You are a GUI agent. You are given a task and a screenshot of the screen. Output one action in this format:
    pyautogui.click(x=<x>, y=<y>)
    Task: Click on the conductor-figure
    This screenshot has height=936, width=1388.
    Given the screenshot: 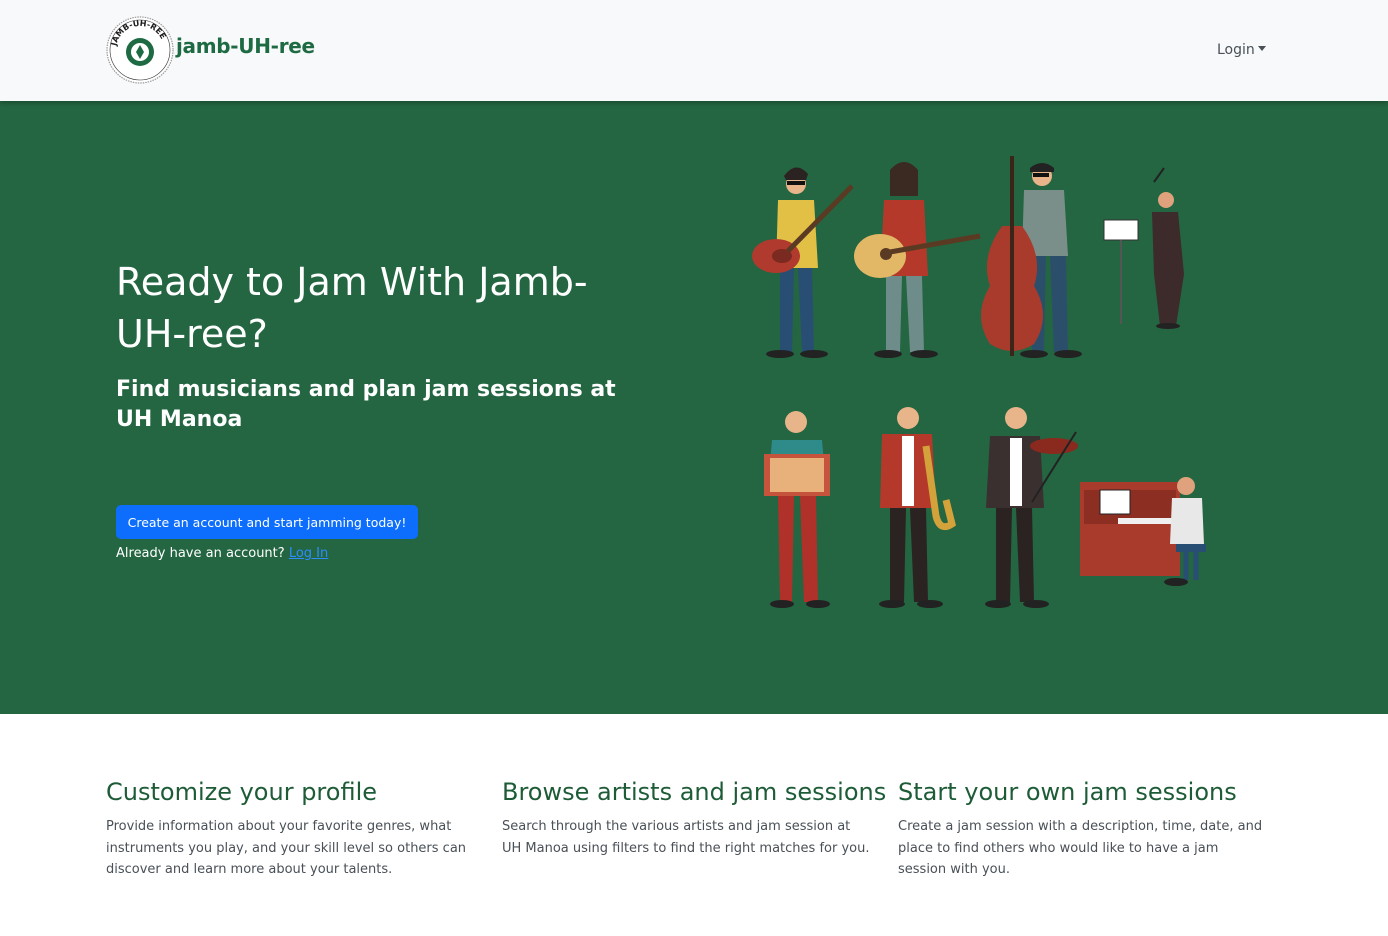 What is the action you would take?
    pyautogui.click(x=1143, y=248)
    